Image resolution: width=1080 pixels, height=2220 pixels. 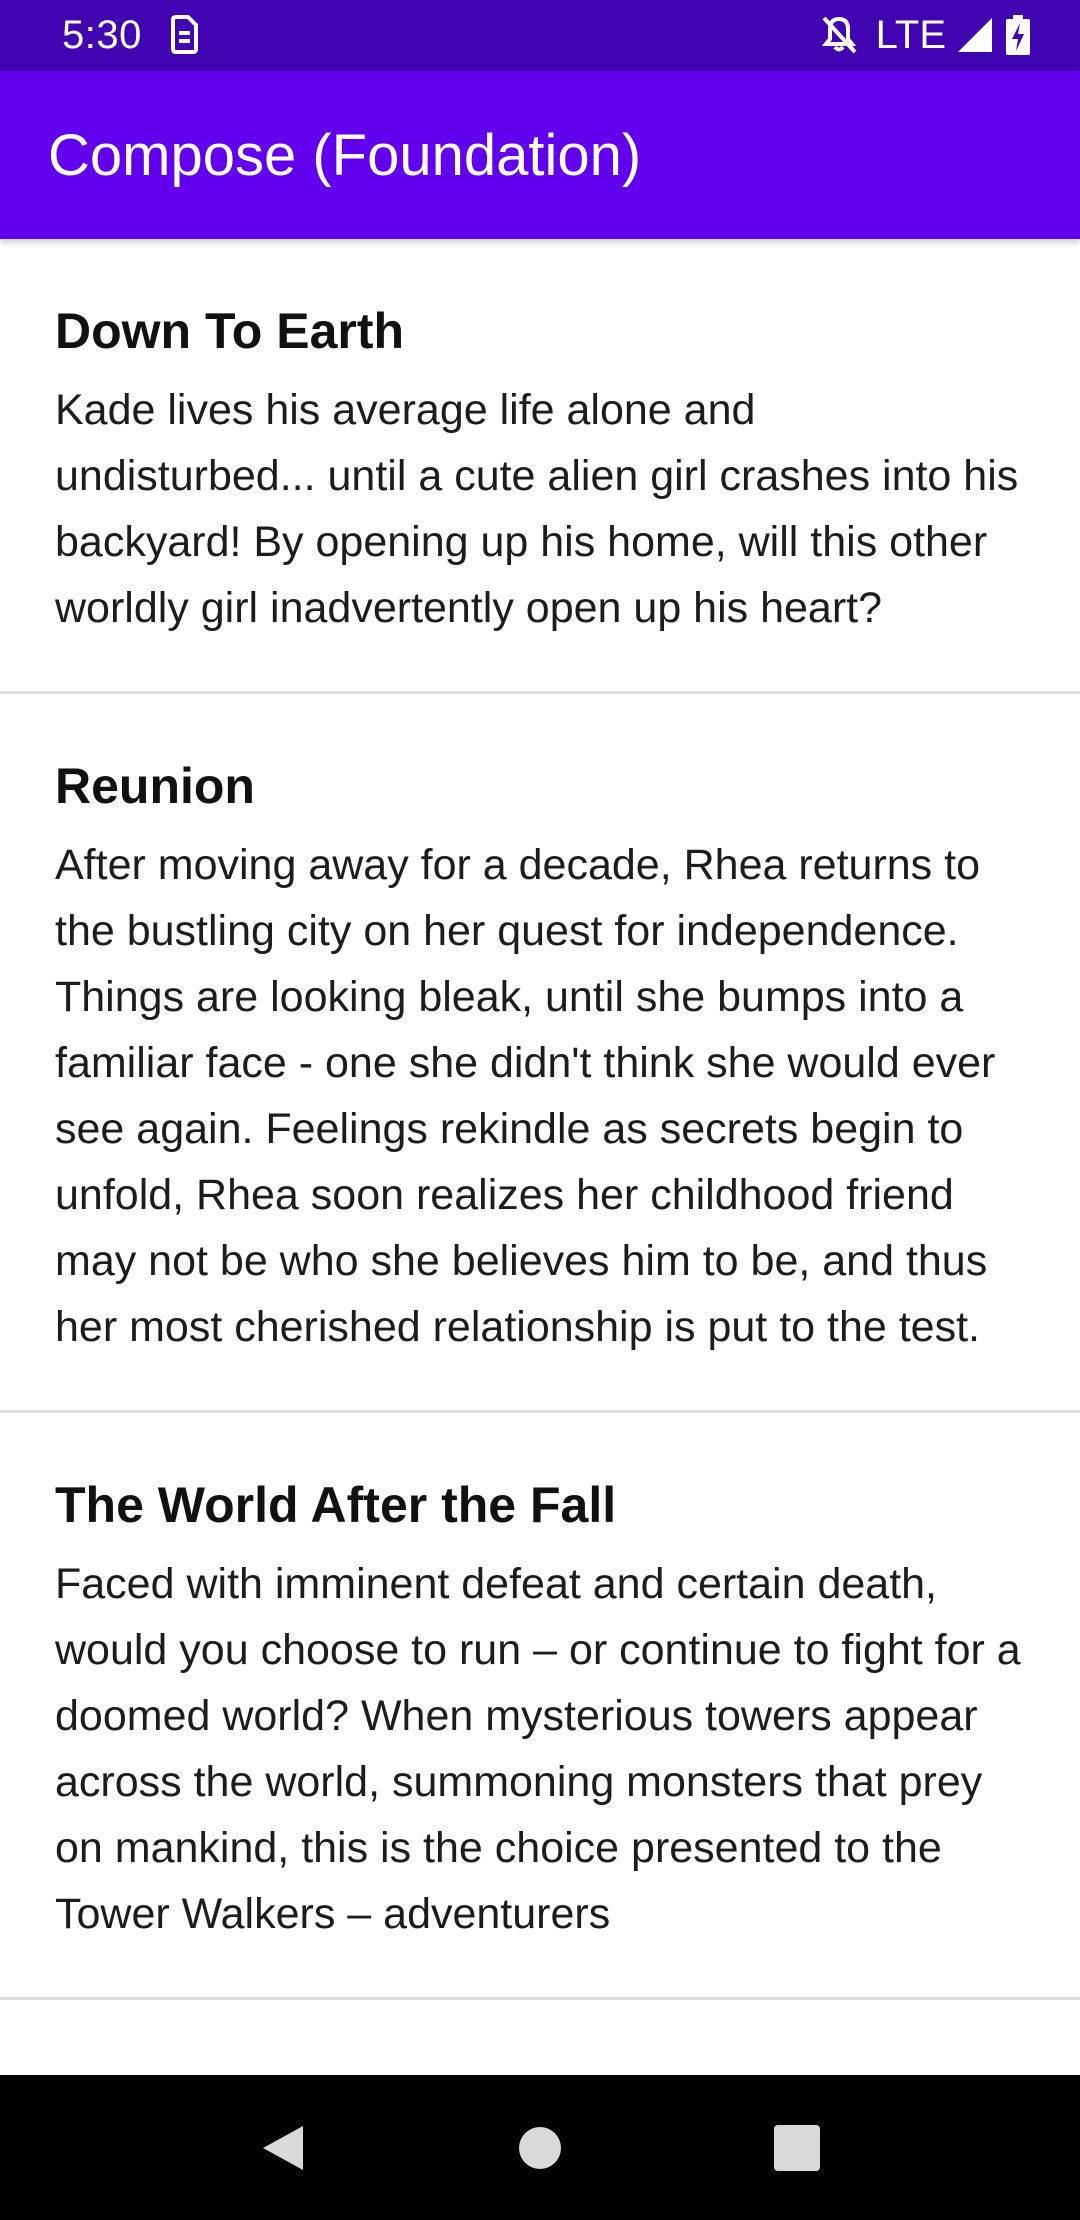 I want to click on sim-icon, so click(x=184, y=36).